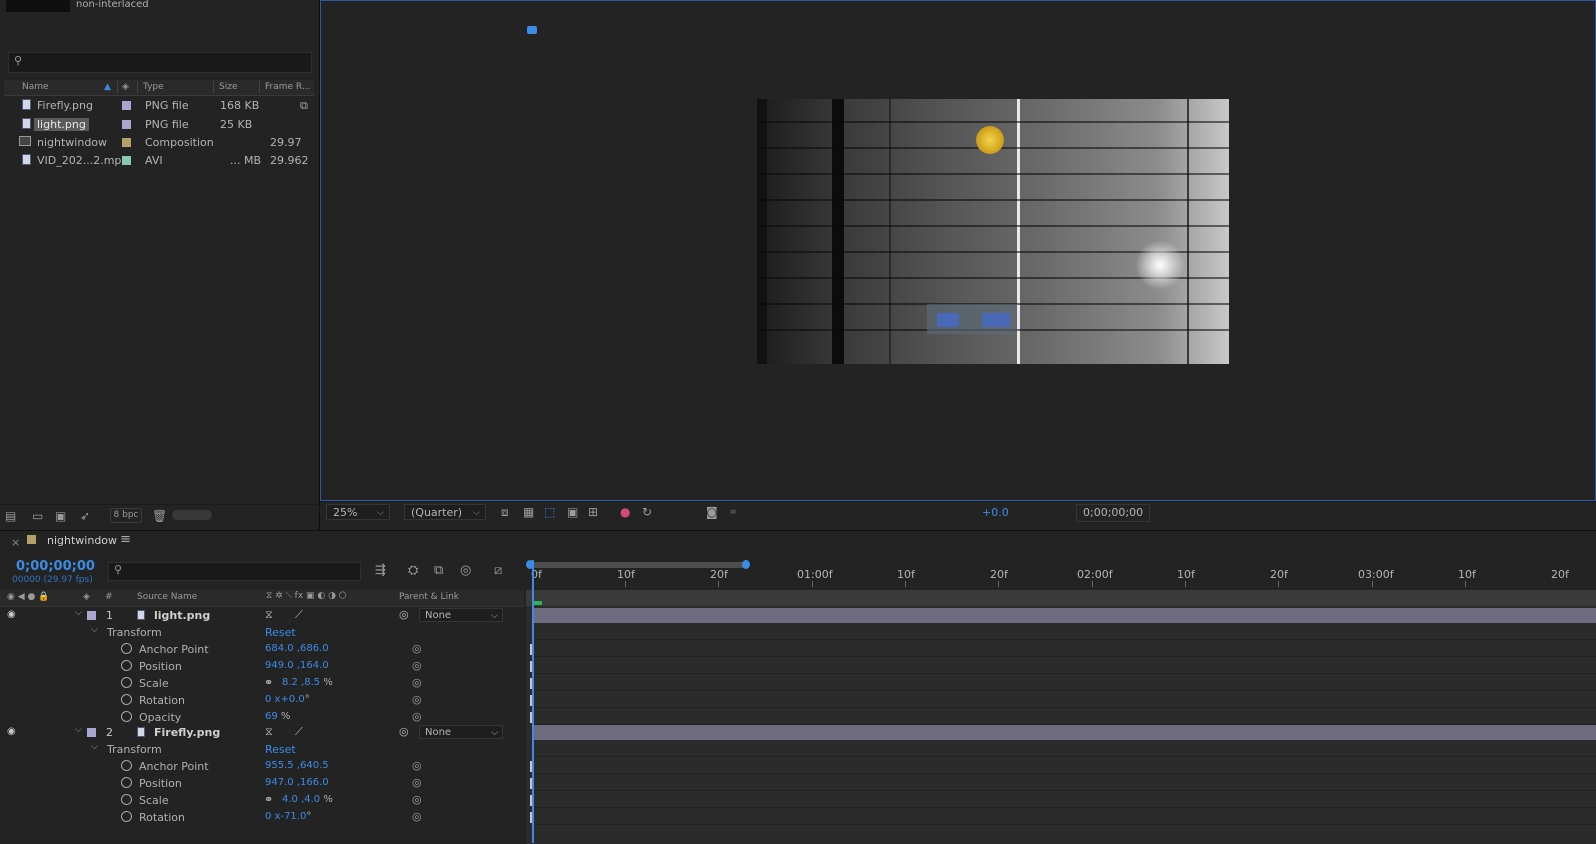 Image resolution: width=1596 pixels, height=844 pixels. I want to click on comp-mini-flowchart-icon: ⇶, so click(380, 570).